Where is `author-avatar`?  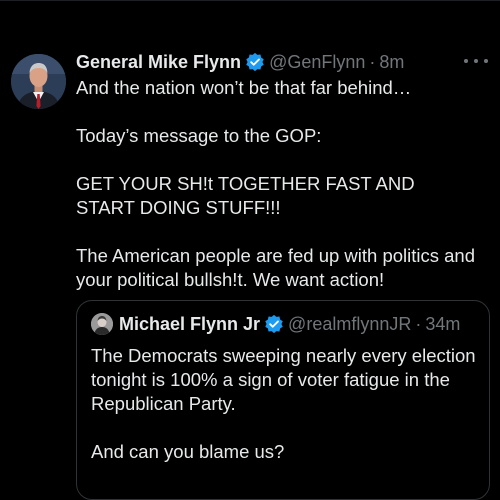 author-avatar is located at coordinates (38, 81).